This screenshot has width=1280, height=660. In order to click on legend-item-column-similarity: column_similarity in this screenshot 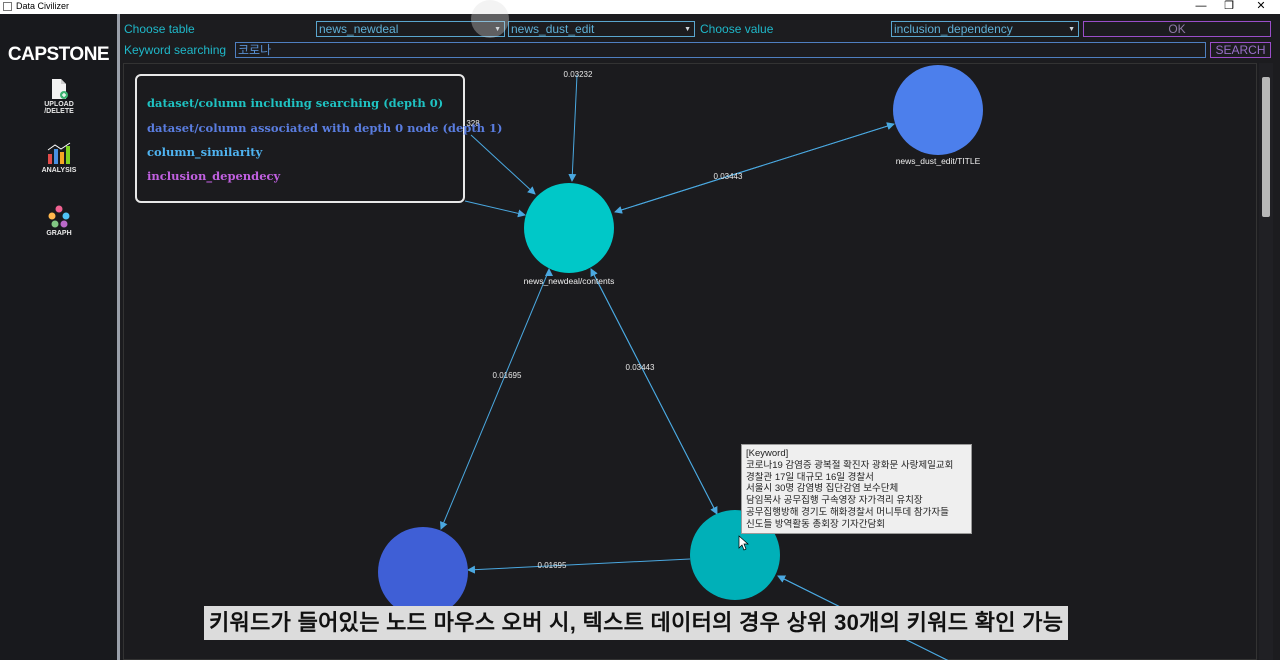, I will do `click(205, 152)`.